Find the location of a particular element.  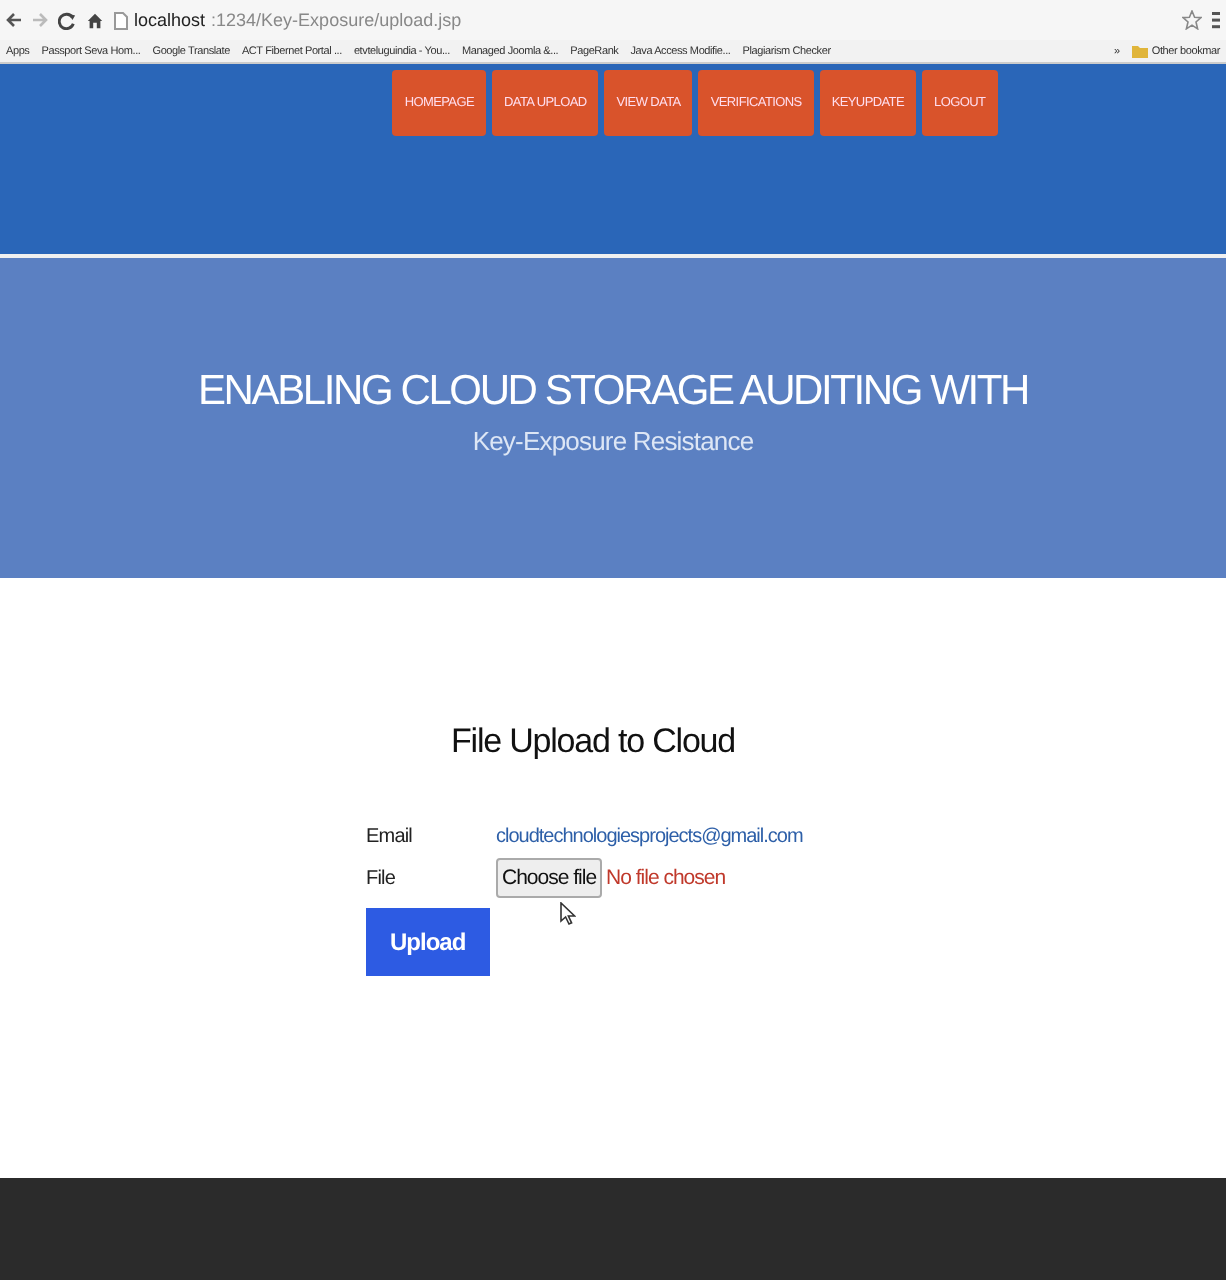

choose-file-button: Choose file is located at coordinates (549, 878).